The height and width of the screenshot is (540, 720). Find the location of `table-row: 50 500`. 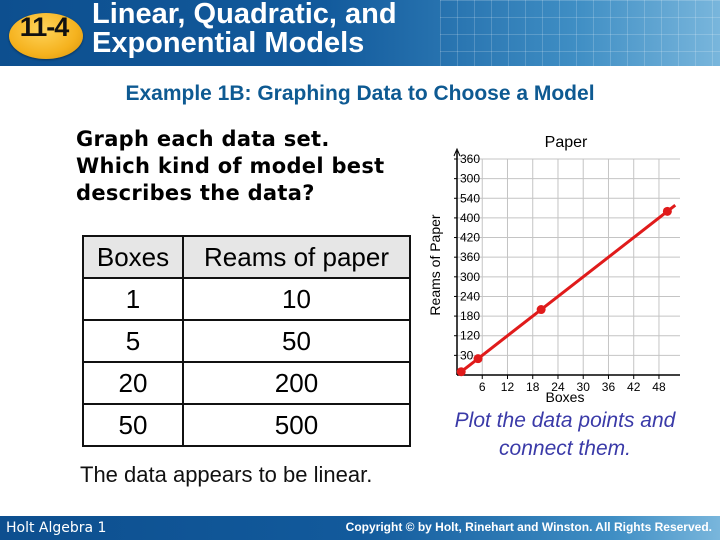

table-row: 50 500 is located at coordinates (246, 425).